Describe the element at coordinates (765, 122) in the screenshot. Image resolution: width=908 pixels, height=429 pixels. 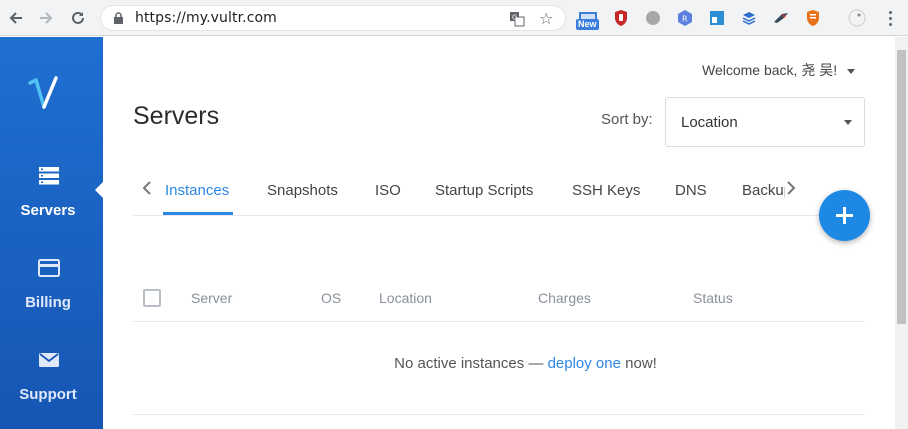
I see `sort-select: Location` at that location.